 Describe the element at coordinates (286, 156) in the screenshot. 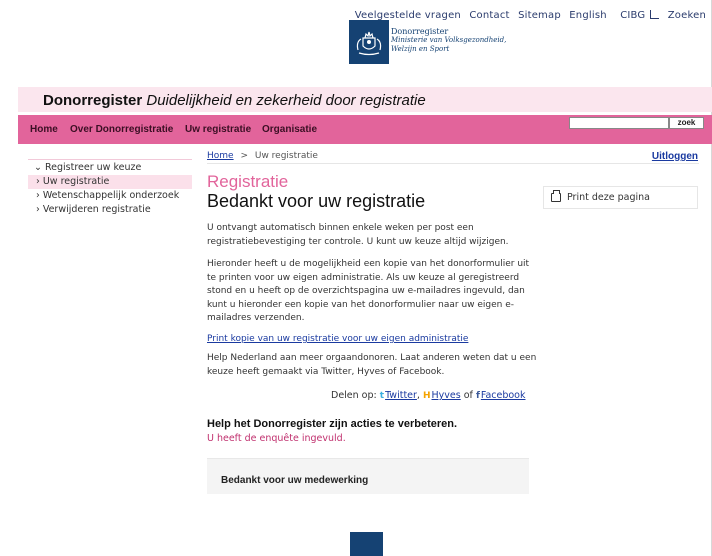

I see `breadcrumb-current: Uw registratie` at that location.